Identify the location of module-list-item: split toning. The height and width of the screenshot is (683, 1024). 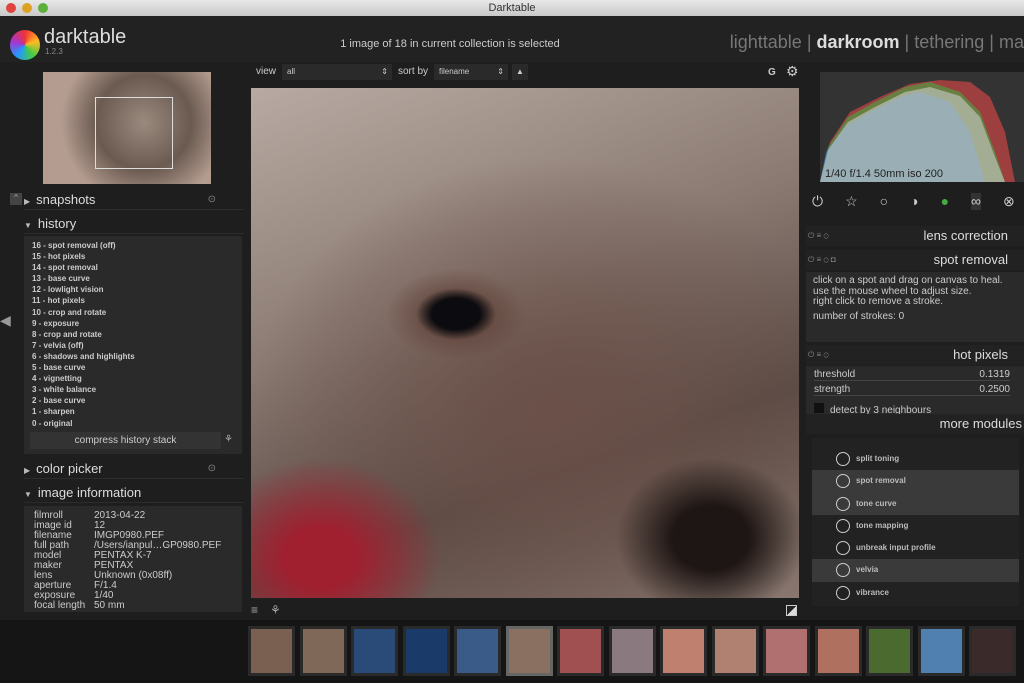
(915, 459).